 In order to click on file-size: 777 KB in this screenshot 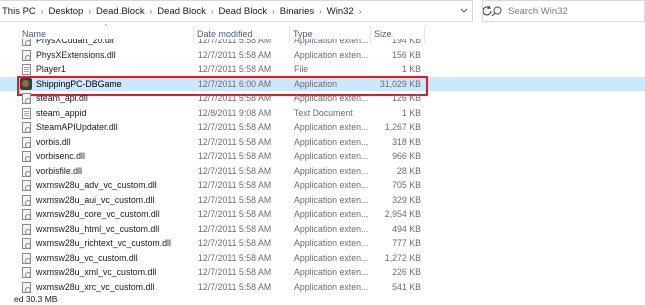, I will do `click(406, 243)`.